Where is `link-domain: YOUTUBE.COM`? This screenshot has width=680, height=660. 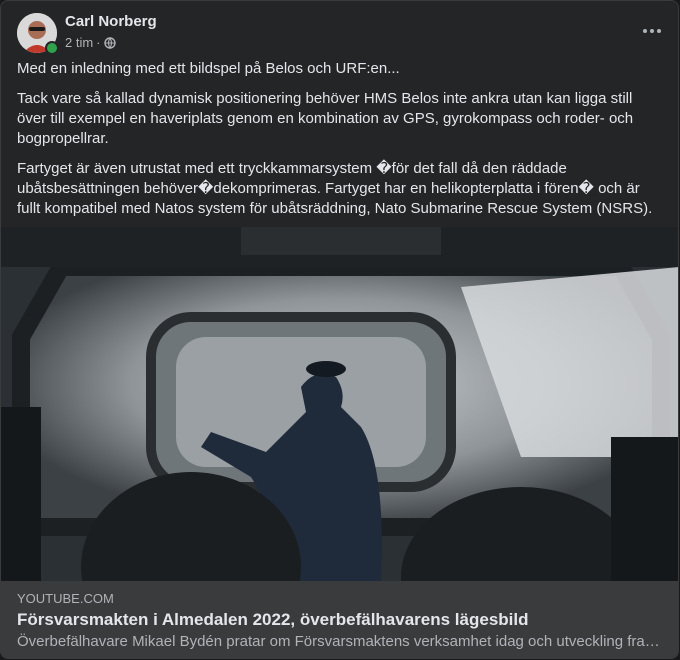 link-domain: YOUTUBE.COM is located at coordinates (65, 598).